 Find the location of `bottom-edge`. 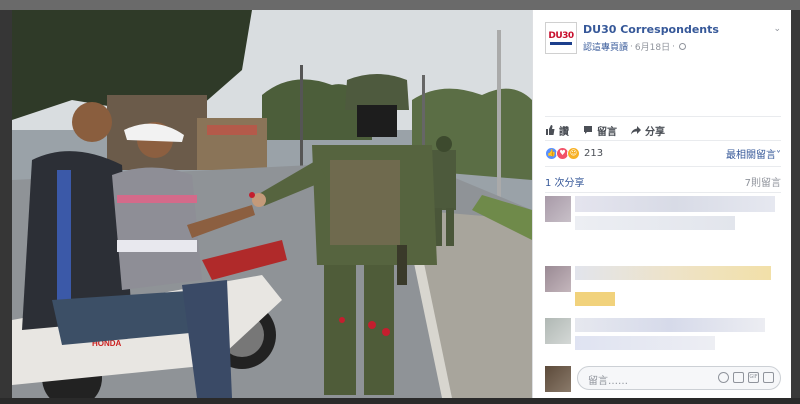

bottom-edge is located at coordinates (400, 401).